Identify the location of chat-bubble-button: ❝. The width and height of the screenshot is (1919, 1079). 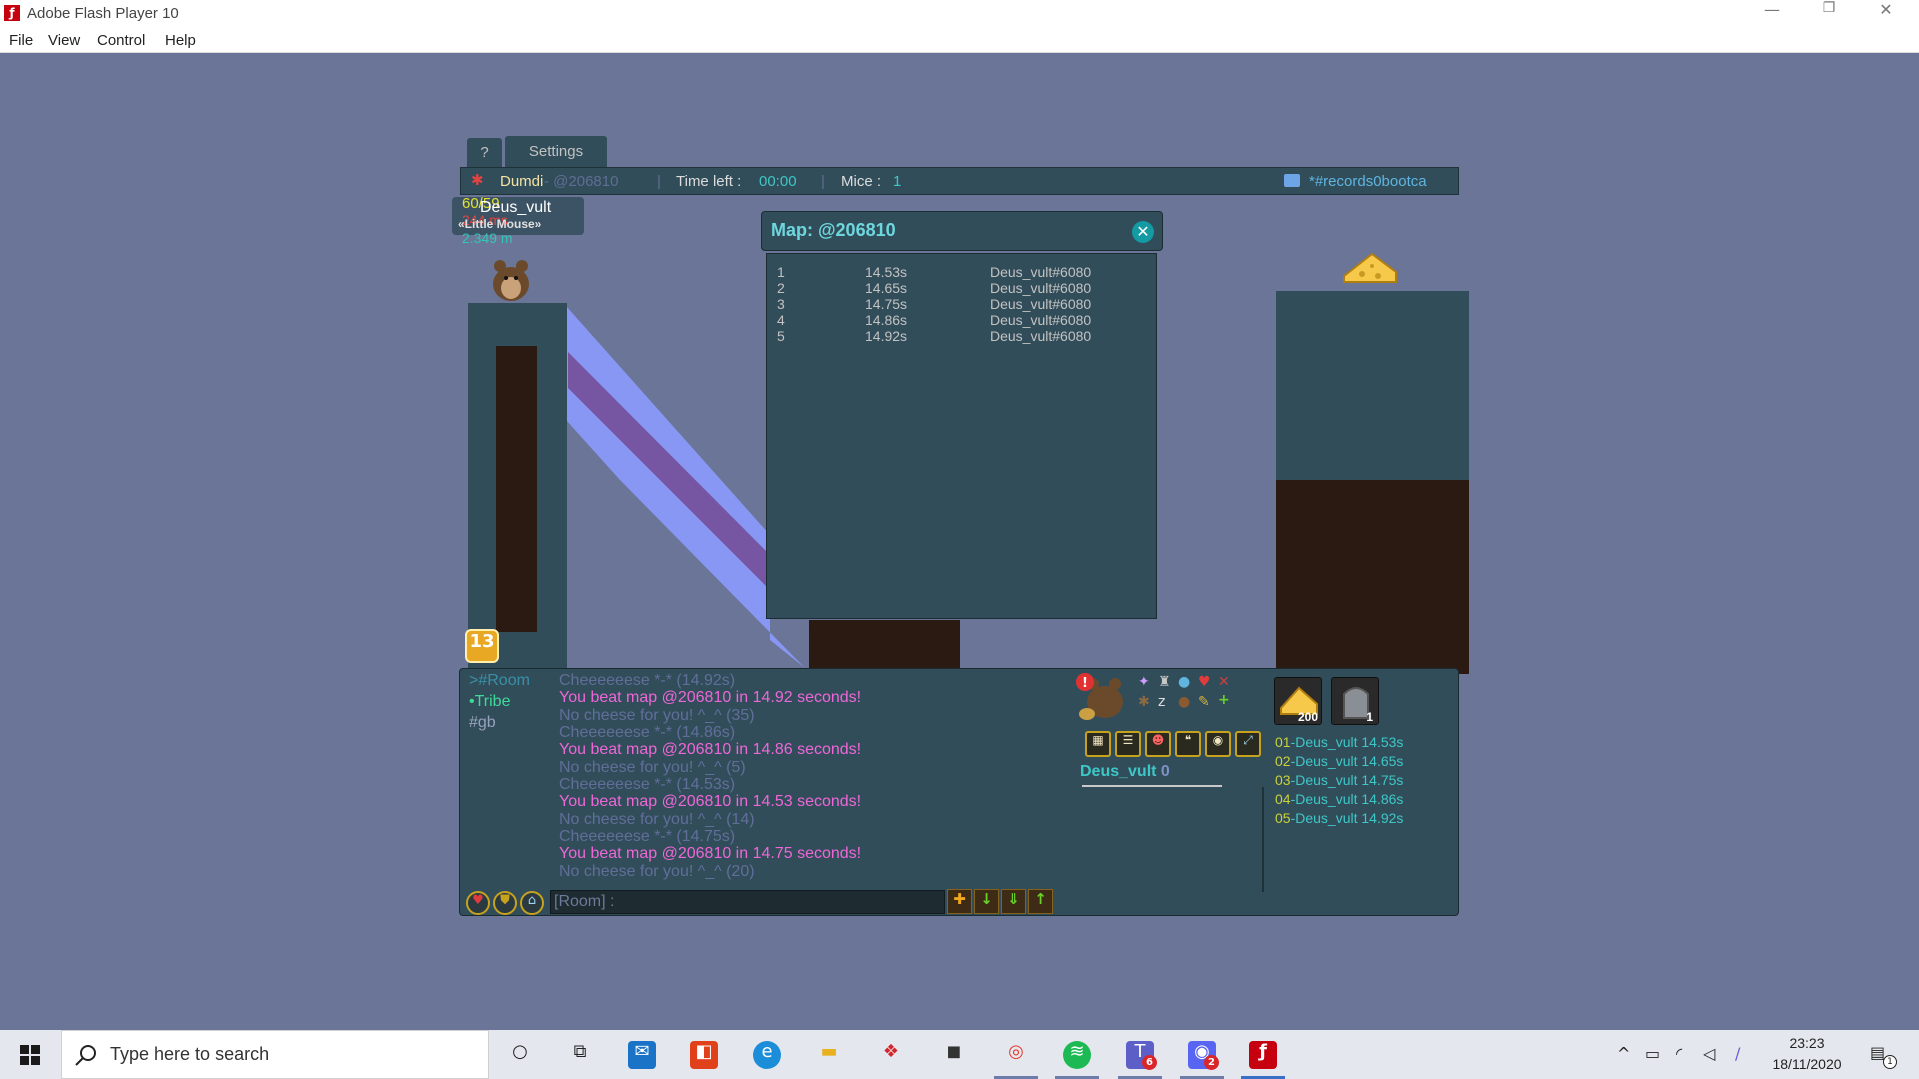
(1188, 744).